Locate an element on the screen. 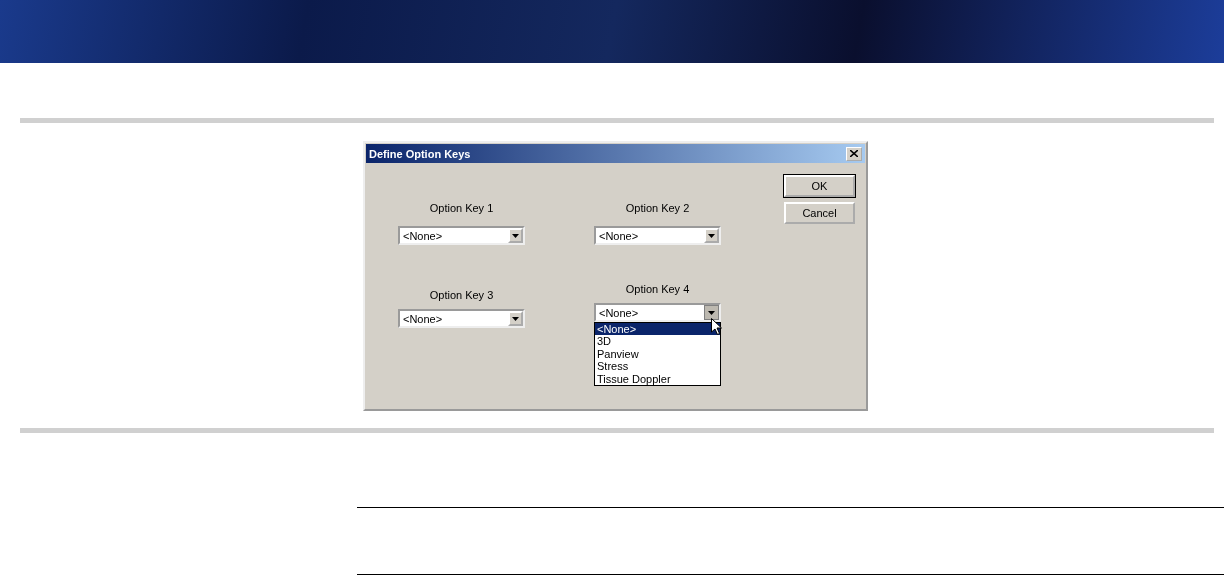  option-key-label: Option Key 2 is located at coordinates (657, 208).